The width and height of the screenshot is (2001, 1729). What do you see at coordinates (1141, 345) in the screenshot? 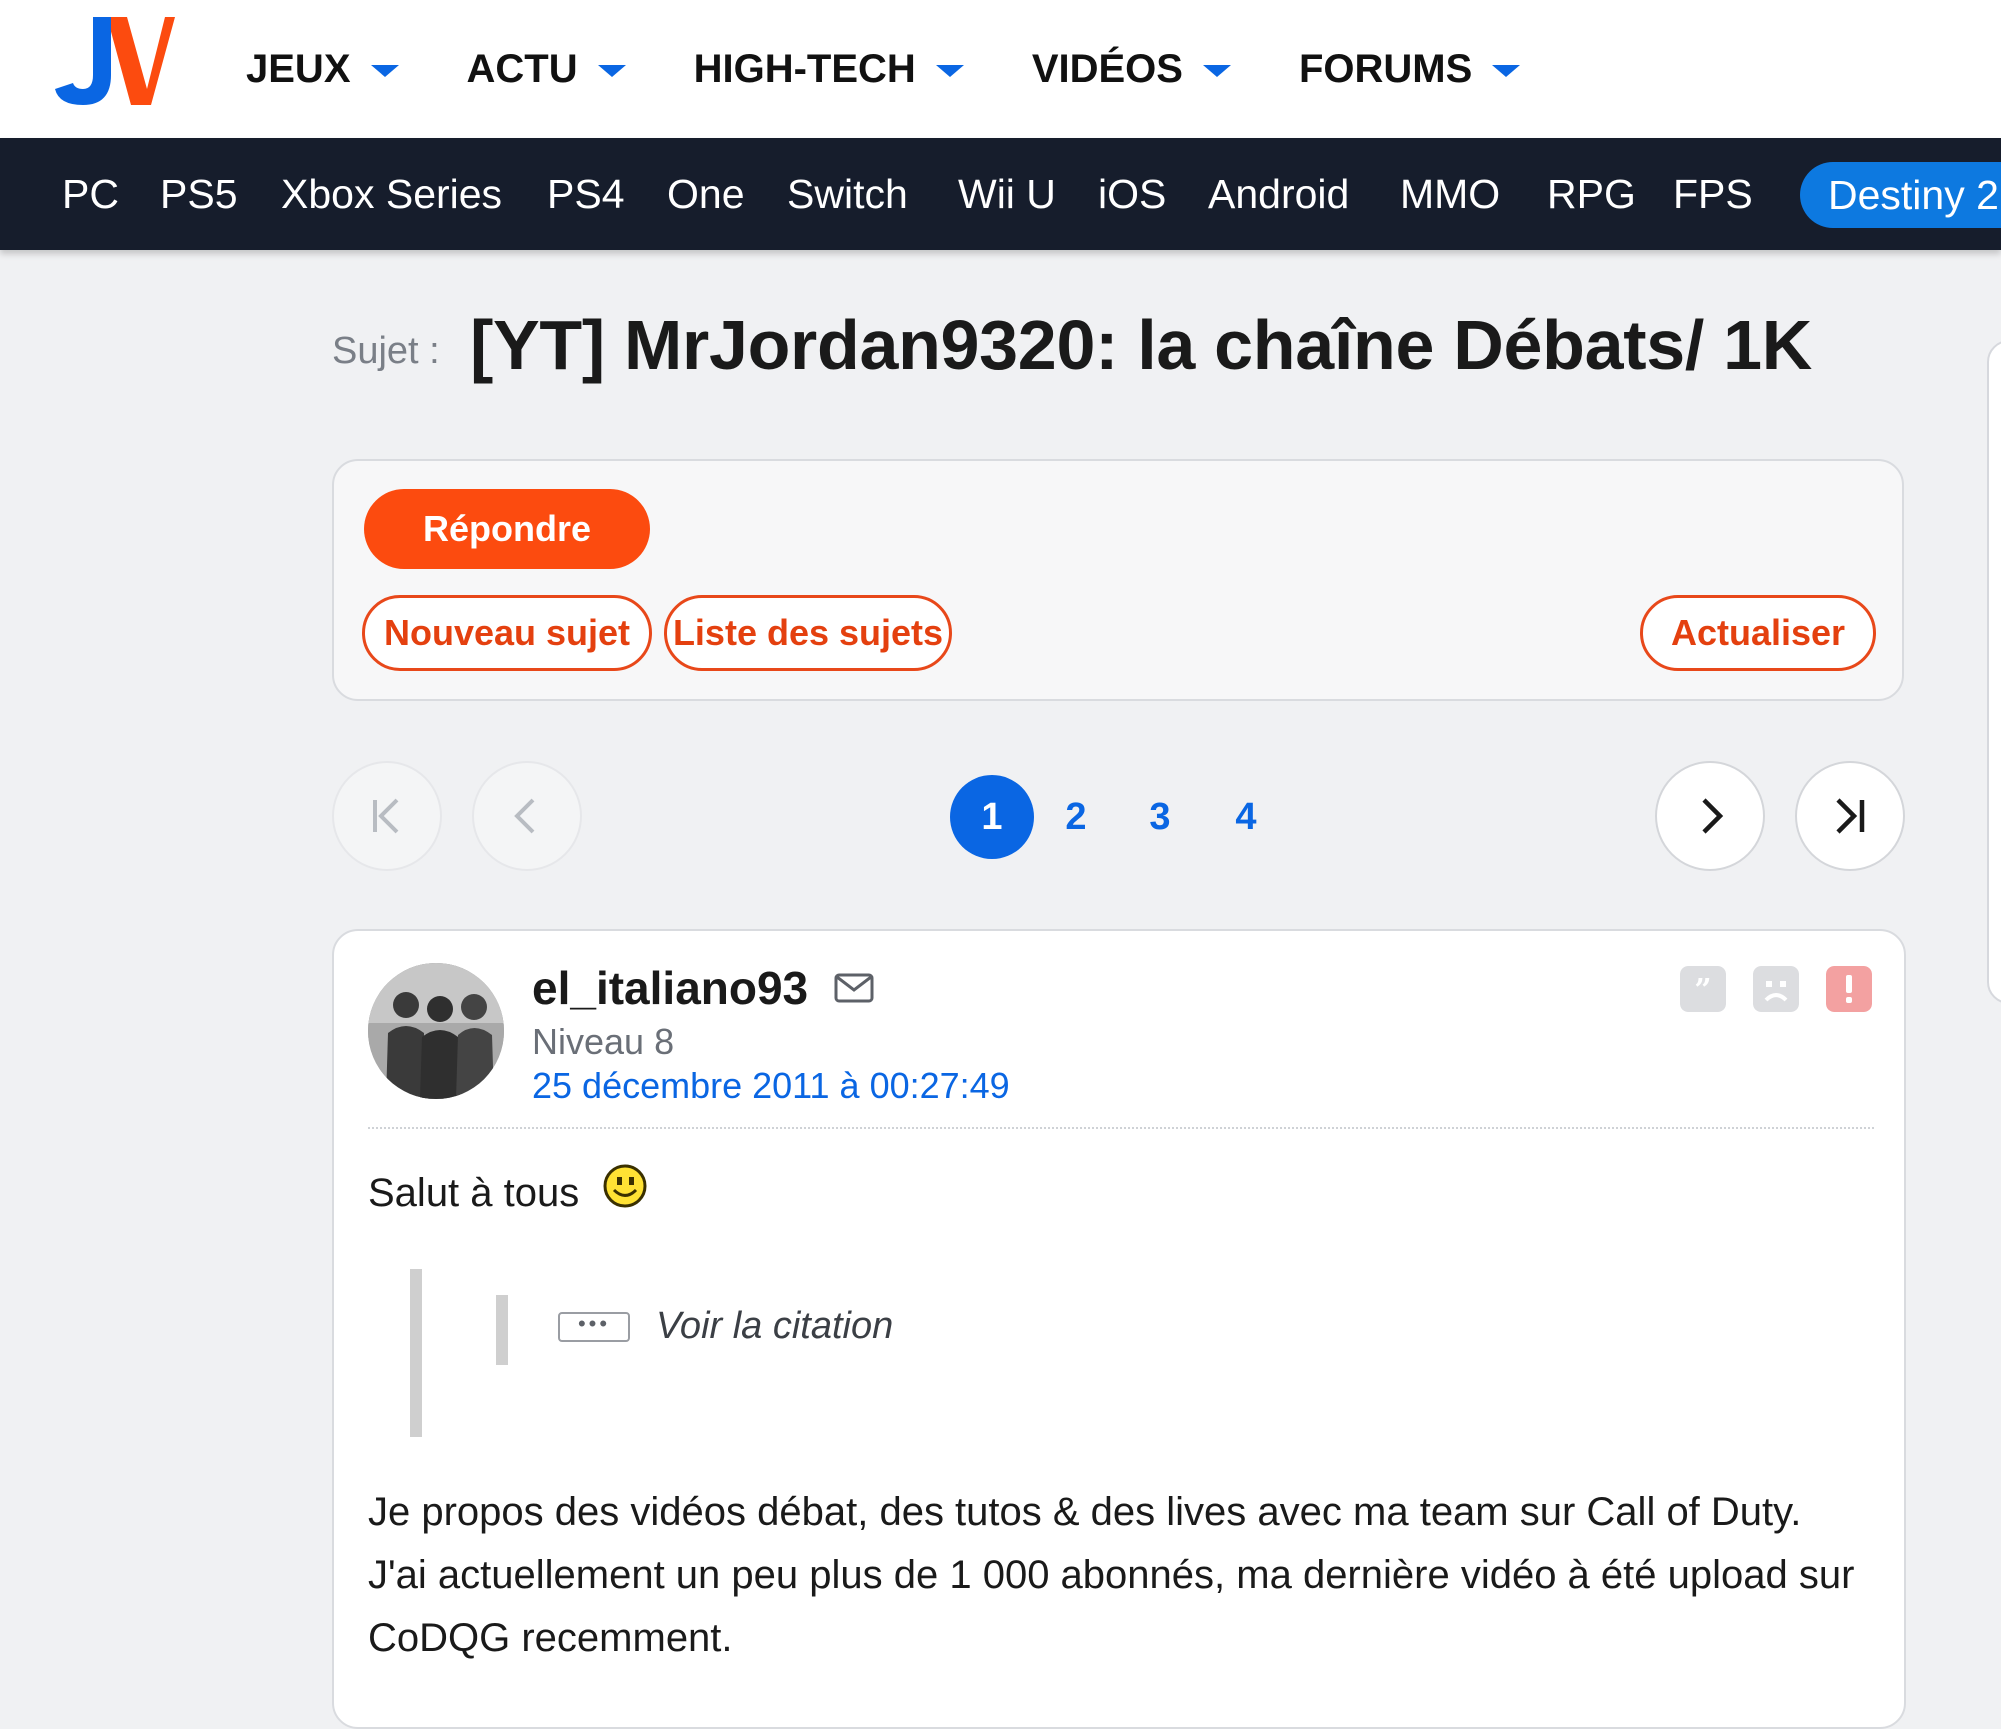
I see `topic-title: [YT] MrJordan9320: la chaîne Débats/ 1K` at bounding box center [1141, 345].